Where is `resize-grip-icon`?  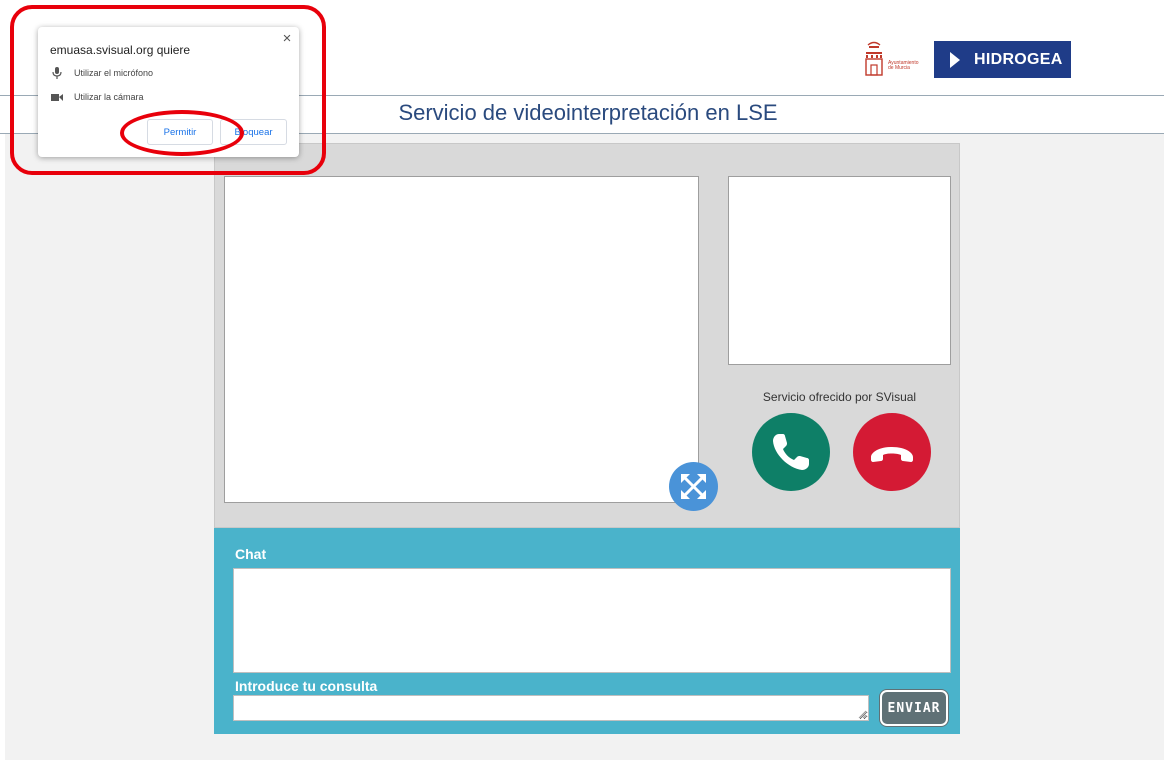 resize-grip-icon is located at coordinates (862, 714).